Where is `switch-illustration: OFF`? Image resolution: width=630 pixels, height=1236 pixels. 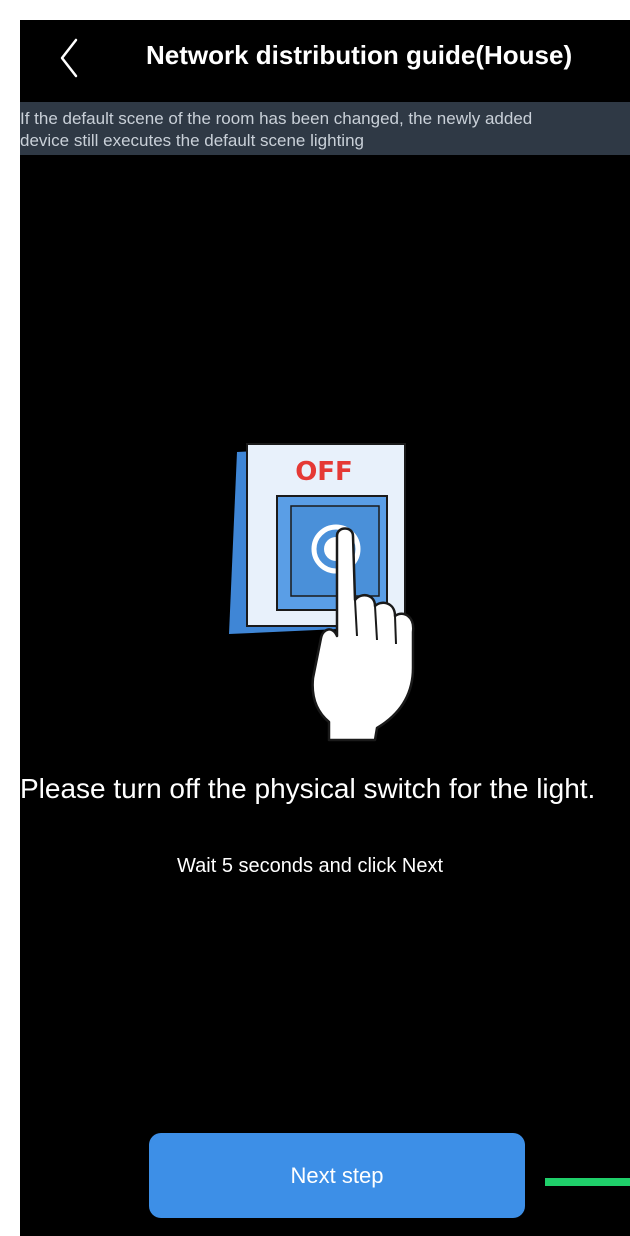 switch-illustration: OFF is located at coordinates (345, 595).